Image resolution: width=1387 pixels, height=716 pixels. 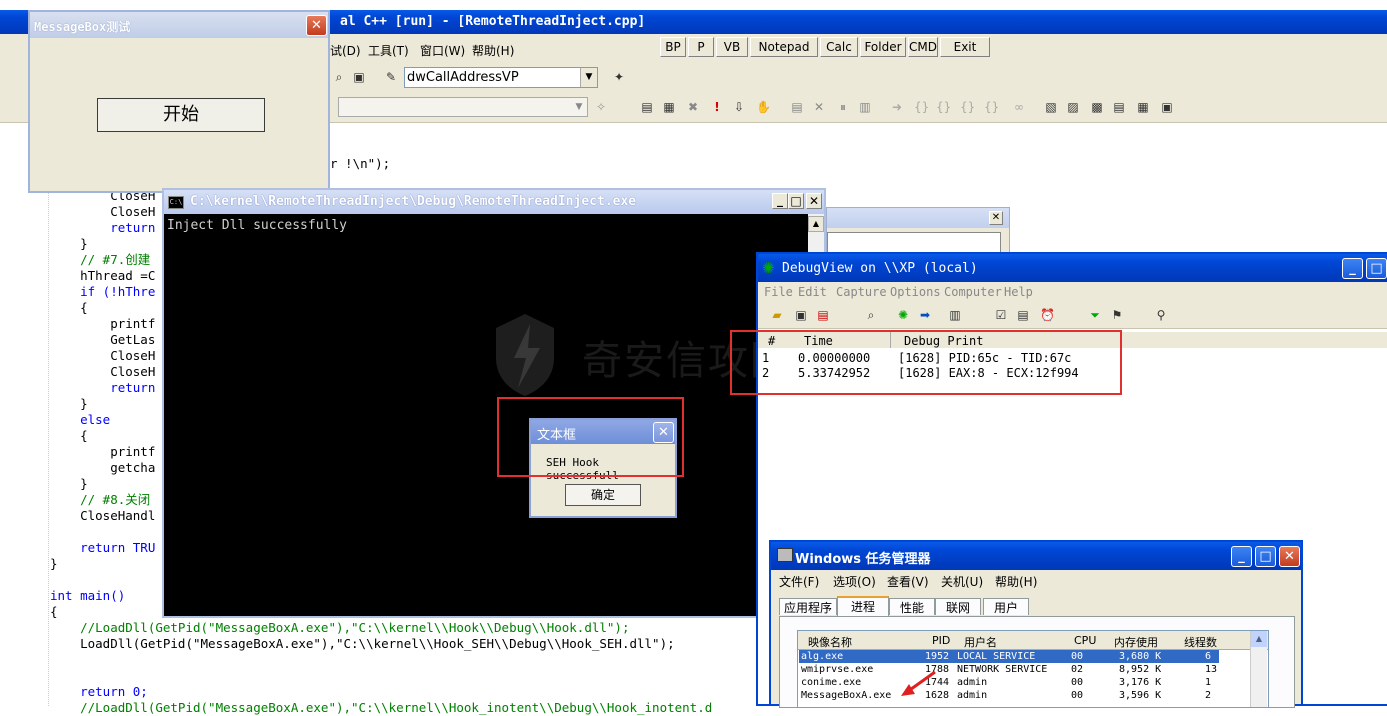 I want to click on quick-vb-button: VB, so click(x=732, y=47).